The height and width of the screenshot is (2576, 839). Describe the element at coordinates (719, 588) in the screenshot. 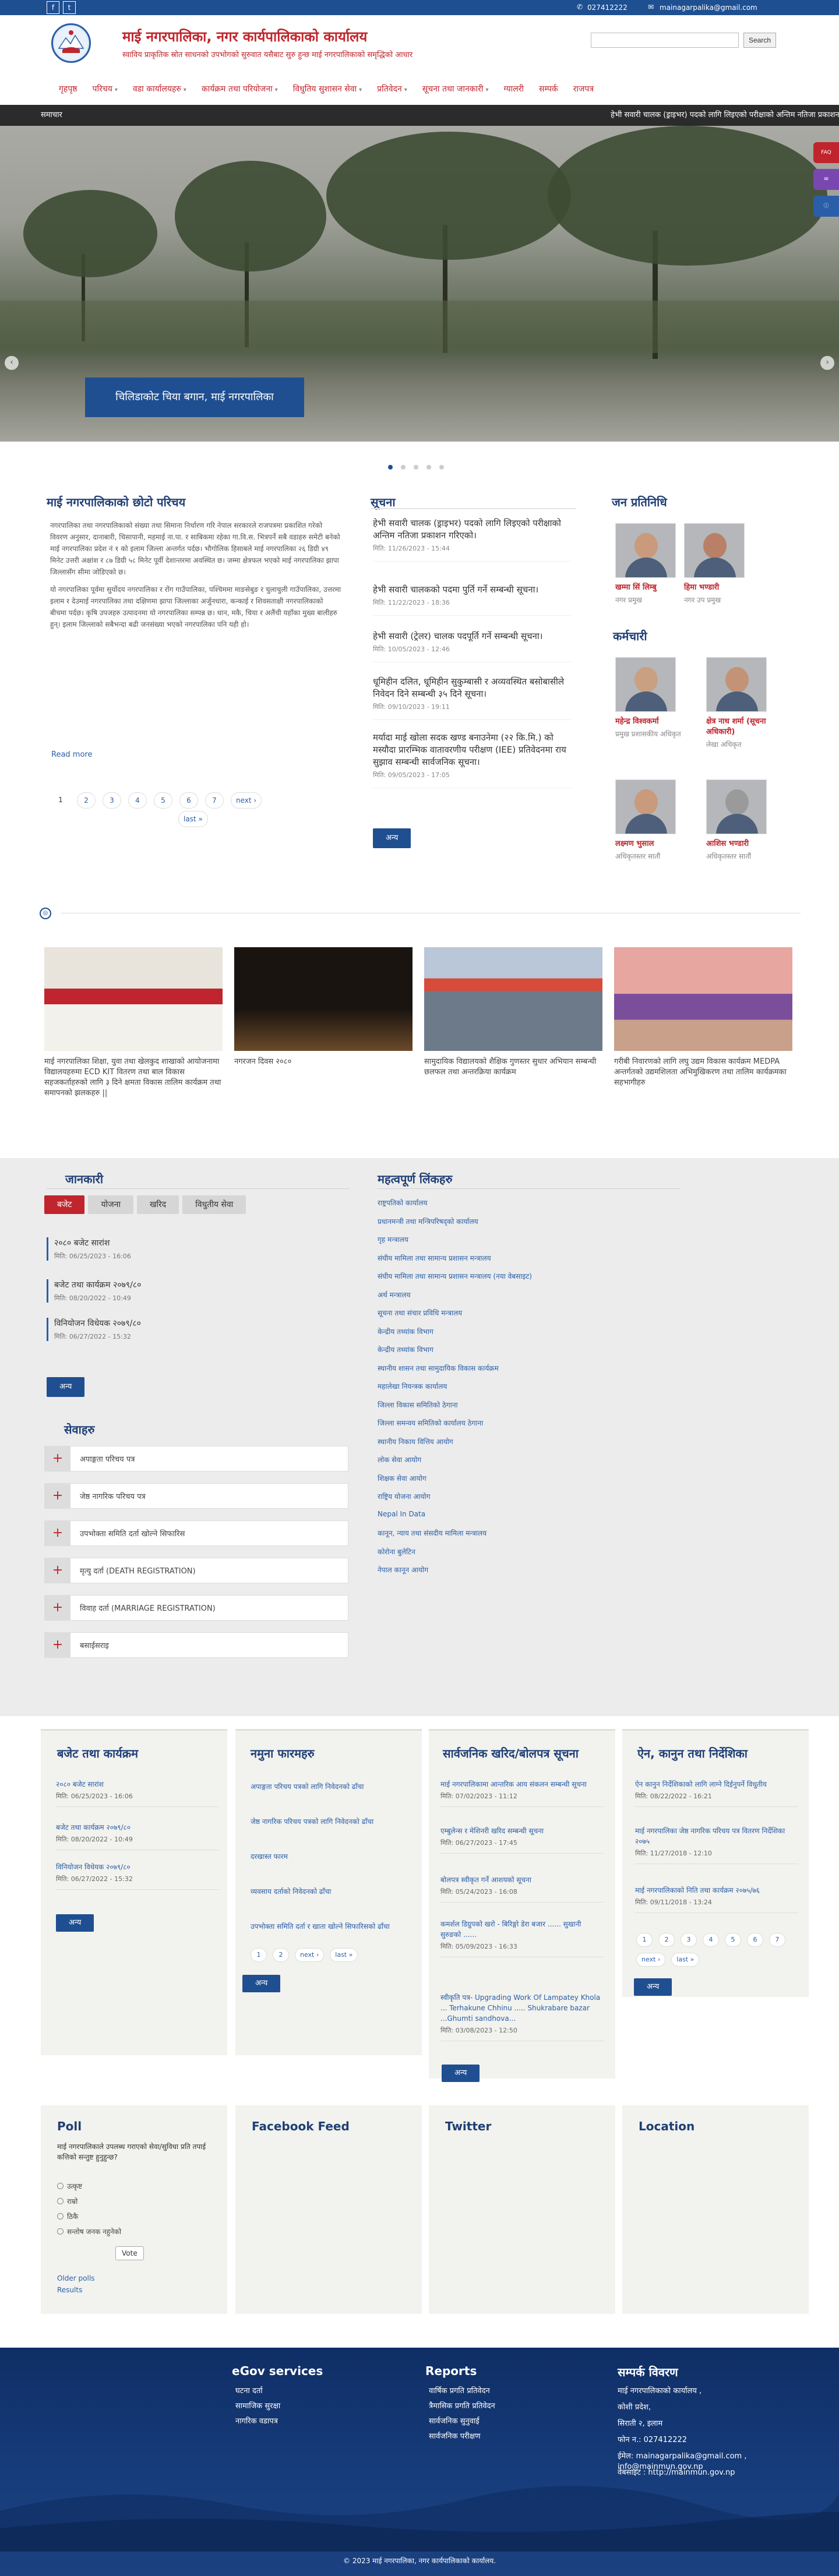

I see `person-name: हिमा भण्डारी` at that location.